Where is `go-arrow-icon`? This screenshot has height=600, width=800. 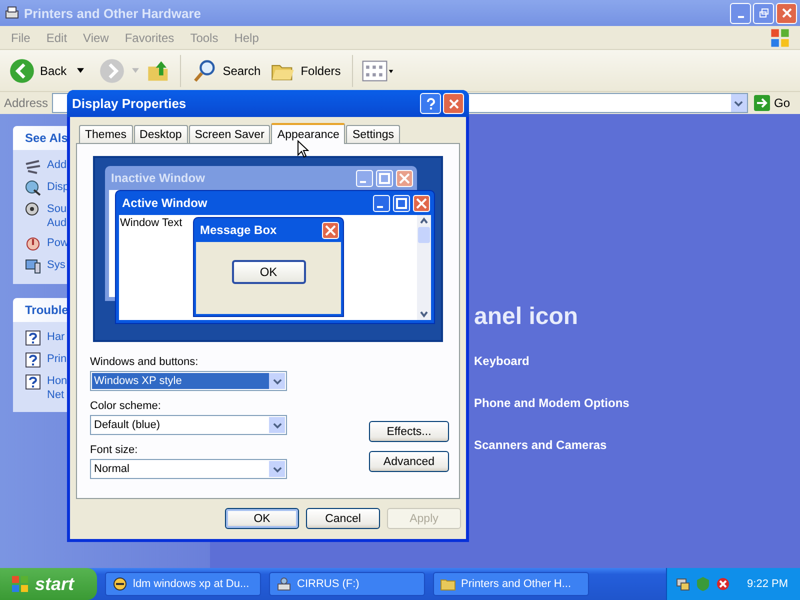
go-arrow-icon is located at coordinates (762, 103).